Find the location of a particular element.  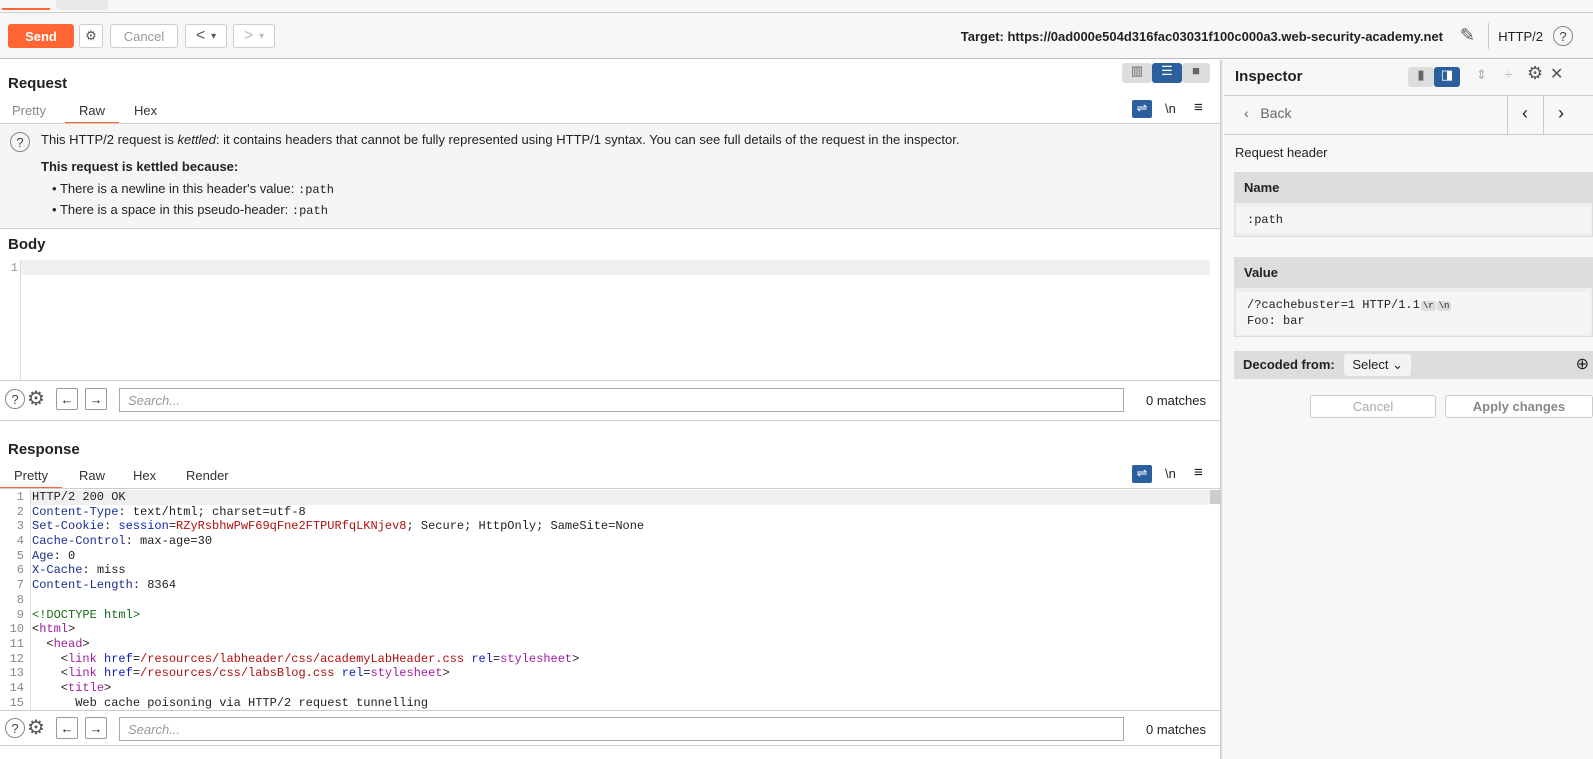

code-line: 9 <!DOCTYPE html> is located at coordinates (322, 615).